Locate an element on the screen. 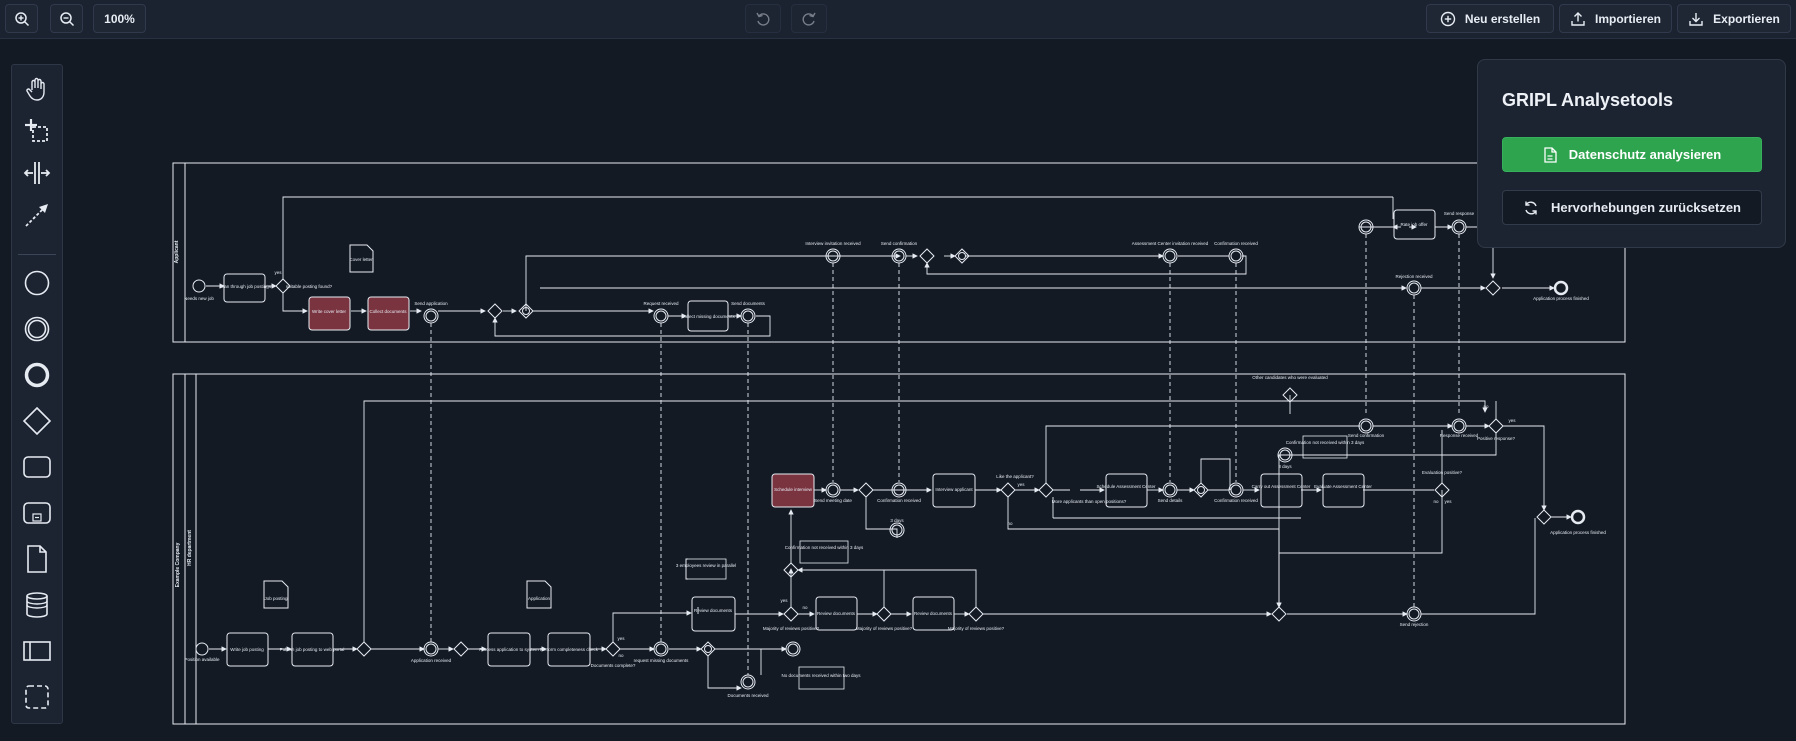 The height and width of the screenshot is (741, 1796). lane-hr-label: HR department is located at coordinates (190, 548).